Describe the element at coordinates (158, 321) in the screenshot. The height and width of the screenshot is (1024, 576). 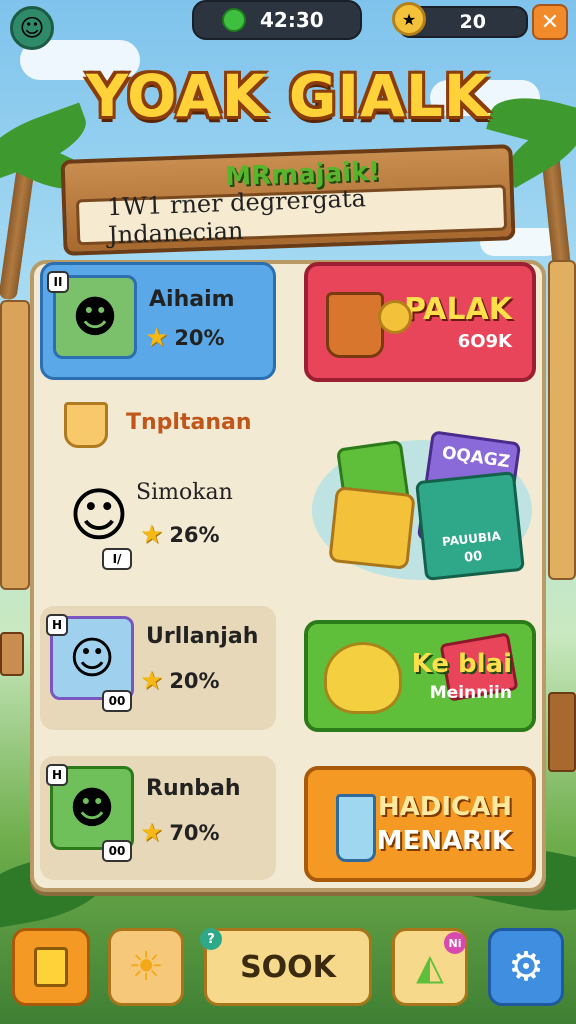
I see `character-card-1: ☻ II Aihaim ★ 20%` at that location.